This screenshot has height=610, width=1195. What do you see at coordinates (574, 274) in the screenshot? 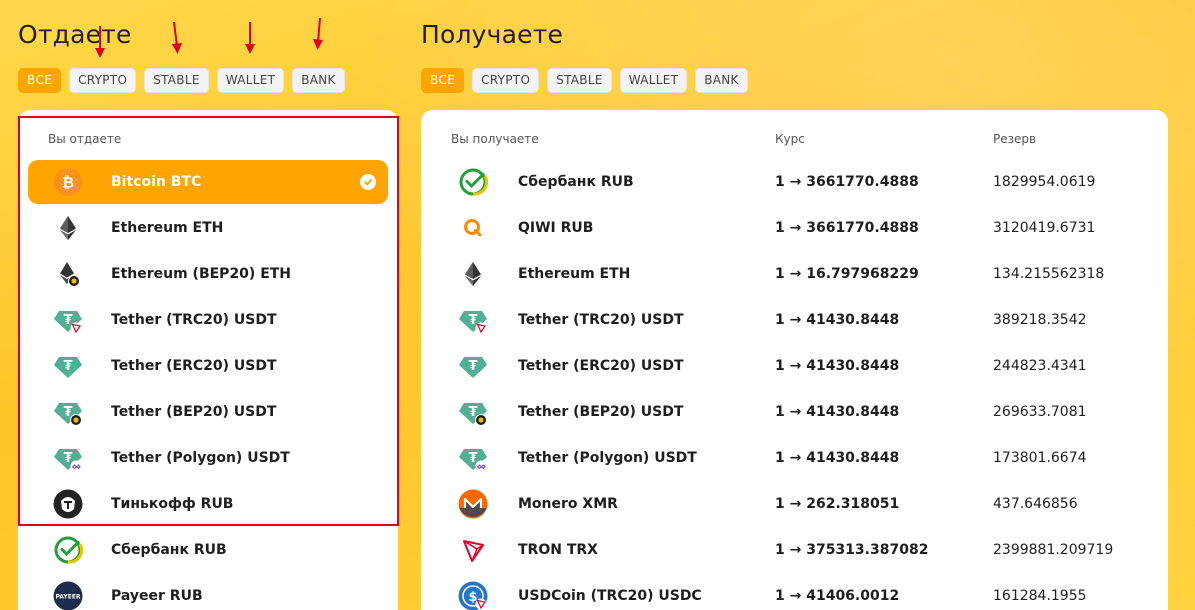
I see `receive-item-label: Ethereum ETH` at bounding box center [574, 274].